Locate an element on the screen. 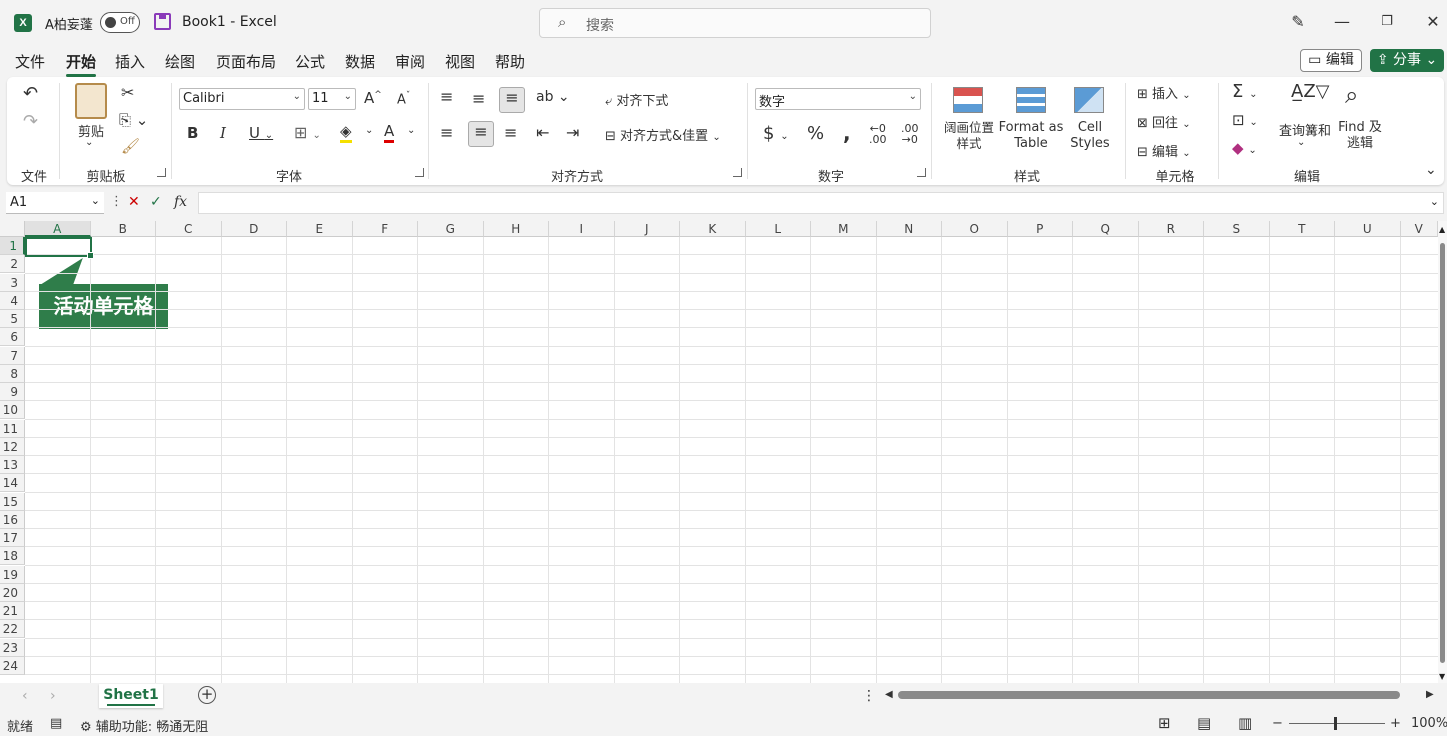 The image size is (1447, 736). enter-icon: ✓ is located at coordinates (156, 202).